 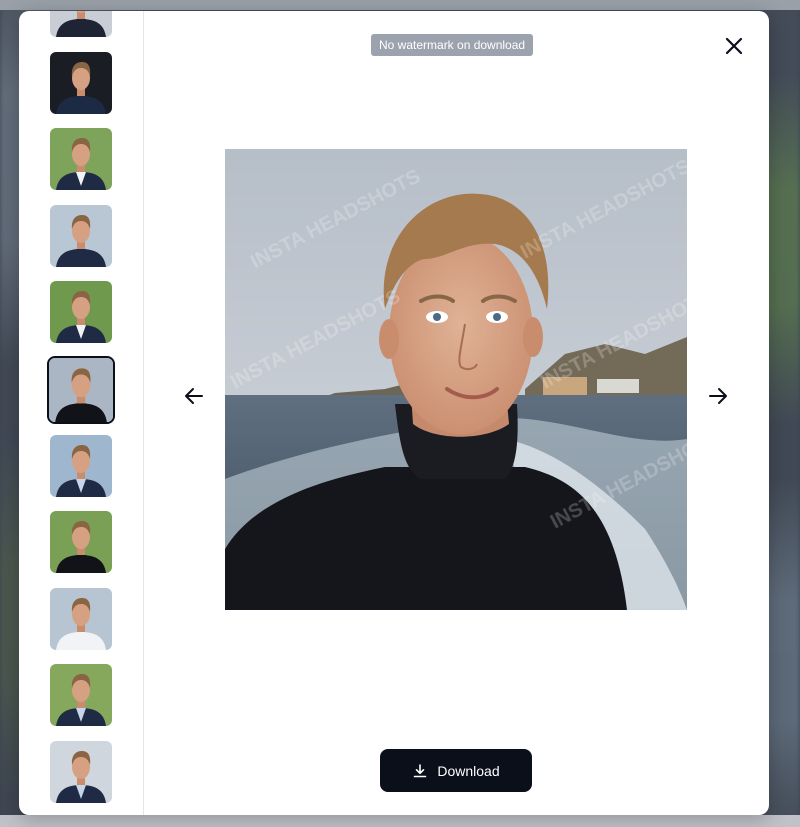 I want to click on next-image-button, so click(x=718, y=396).